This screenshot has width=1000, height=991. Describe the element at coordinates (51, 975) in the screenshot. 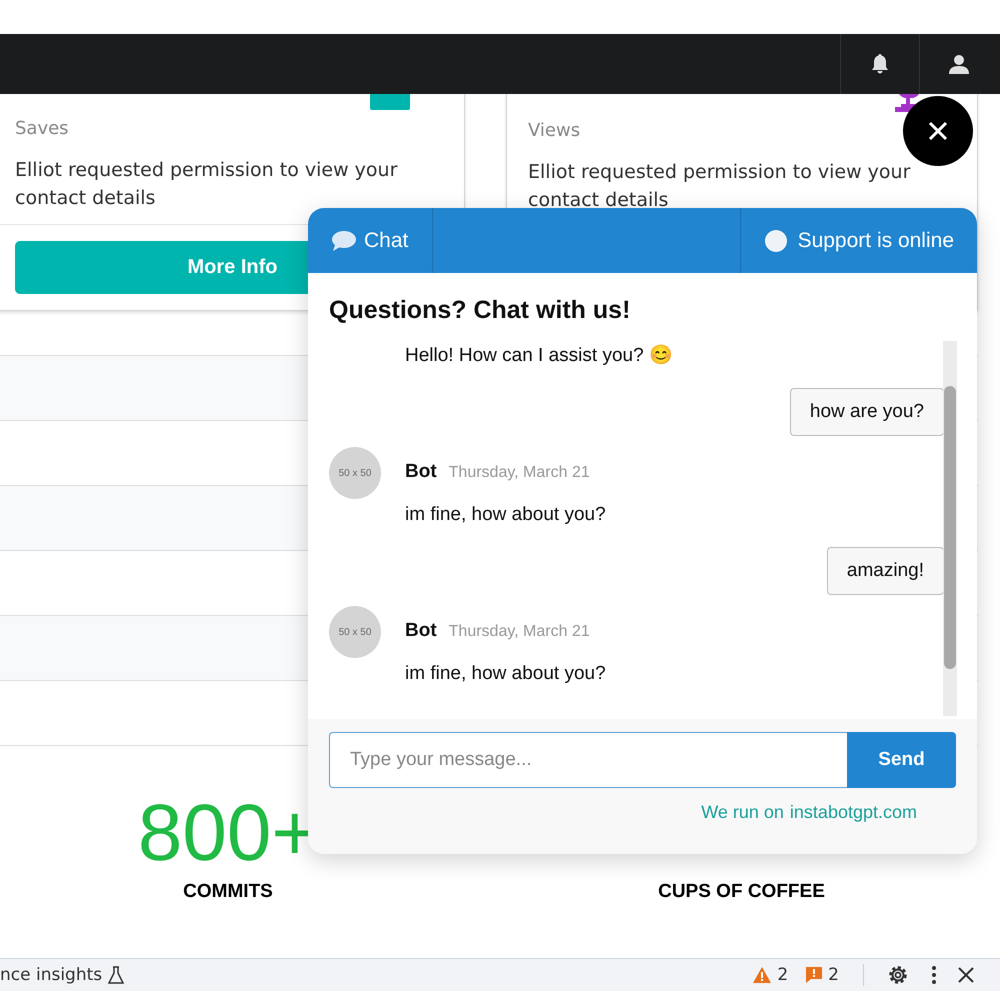

I see `panel-tab-label: nce insights` at that location.